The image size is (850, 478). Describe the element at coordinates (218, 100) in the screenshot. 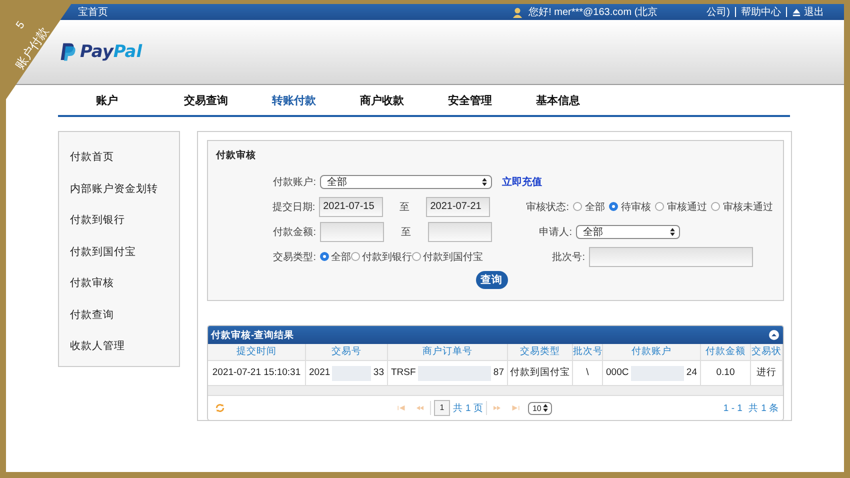

I see `nav-tab: 交易查询` at that location.